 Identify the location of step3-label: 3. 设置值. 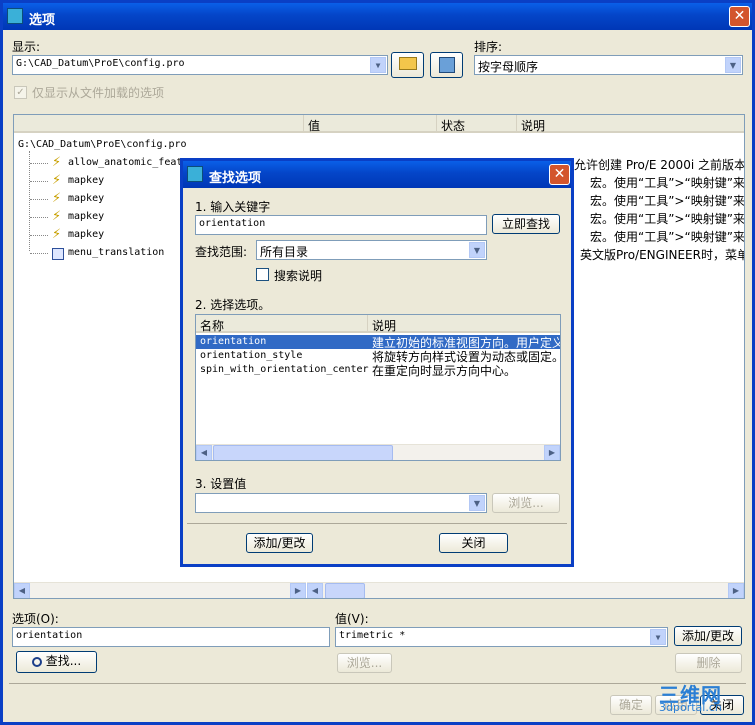
(221, 484).